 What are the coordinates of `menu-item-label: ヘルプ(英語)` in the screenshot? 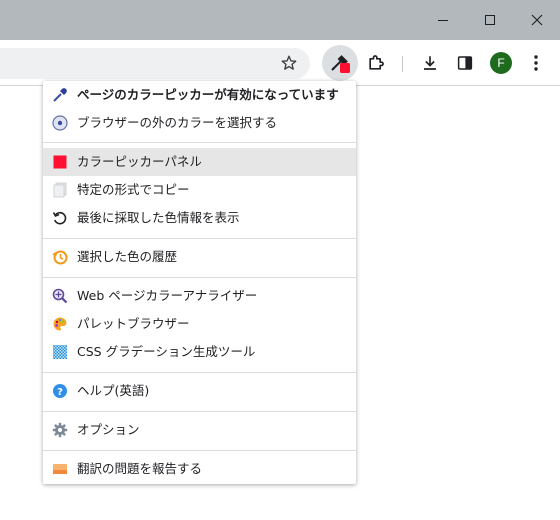 It's located at (113, 390).